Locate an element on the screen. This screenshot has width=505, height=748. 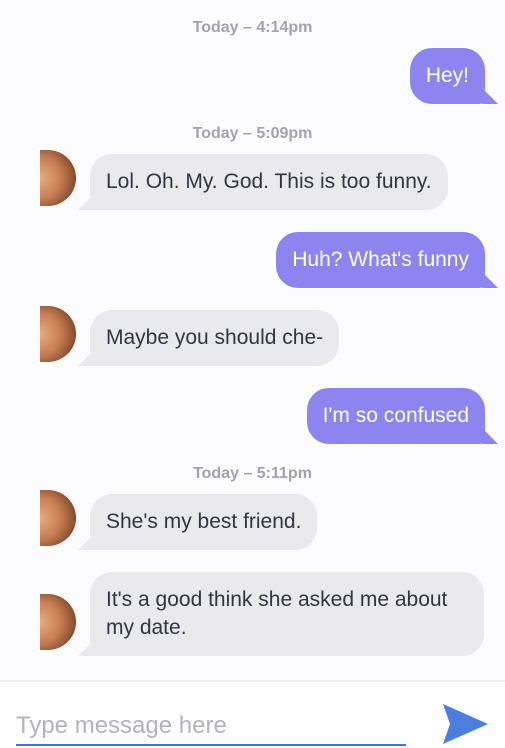
composer-bar is located at coordinates (252, 714).